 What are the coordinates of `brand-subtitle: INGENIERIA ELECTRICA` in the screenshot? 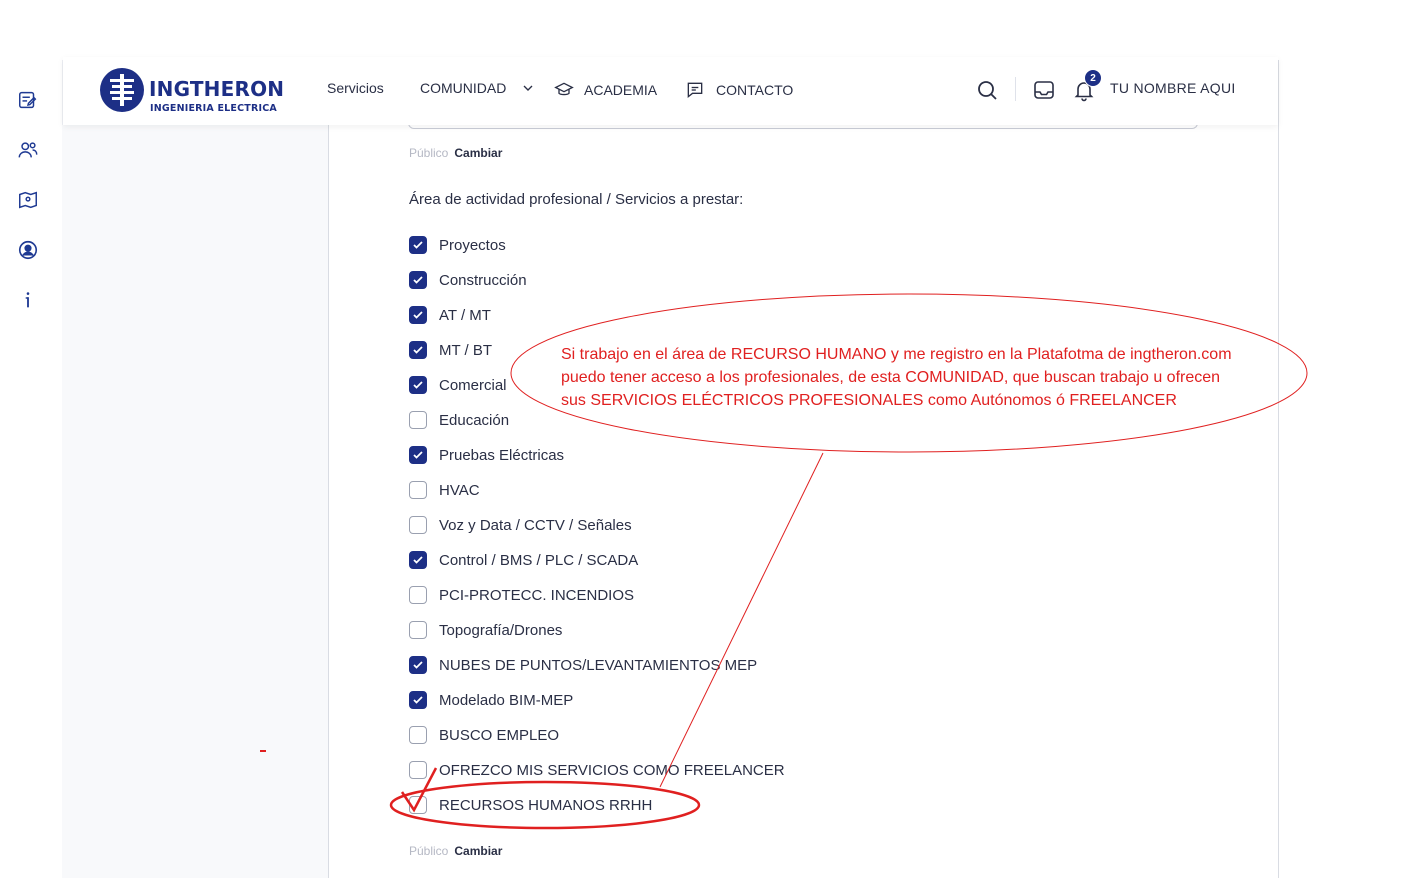 It's located at (213, 108).